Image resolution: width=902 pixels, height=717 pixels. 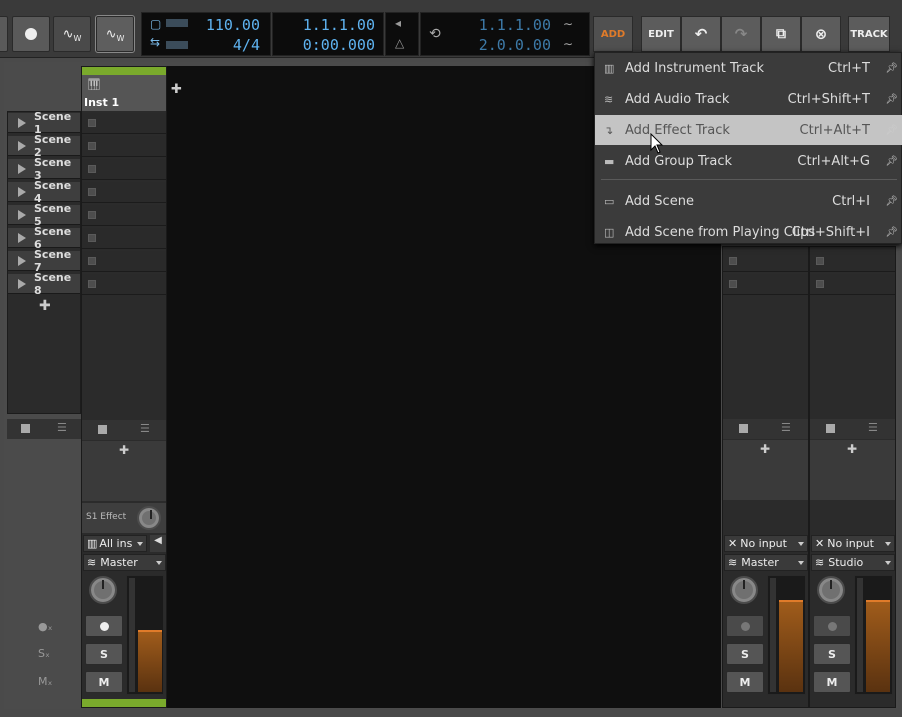 I want to click on menu-item-add-effect-track: ↴ Add Effect Track Ctrl+Alt+T 📌︎, so click(x=748, y=130).